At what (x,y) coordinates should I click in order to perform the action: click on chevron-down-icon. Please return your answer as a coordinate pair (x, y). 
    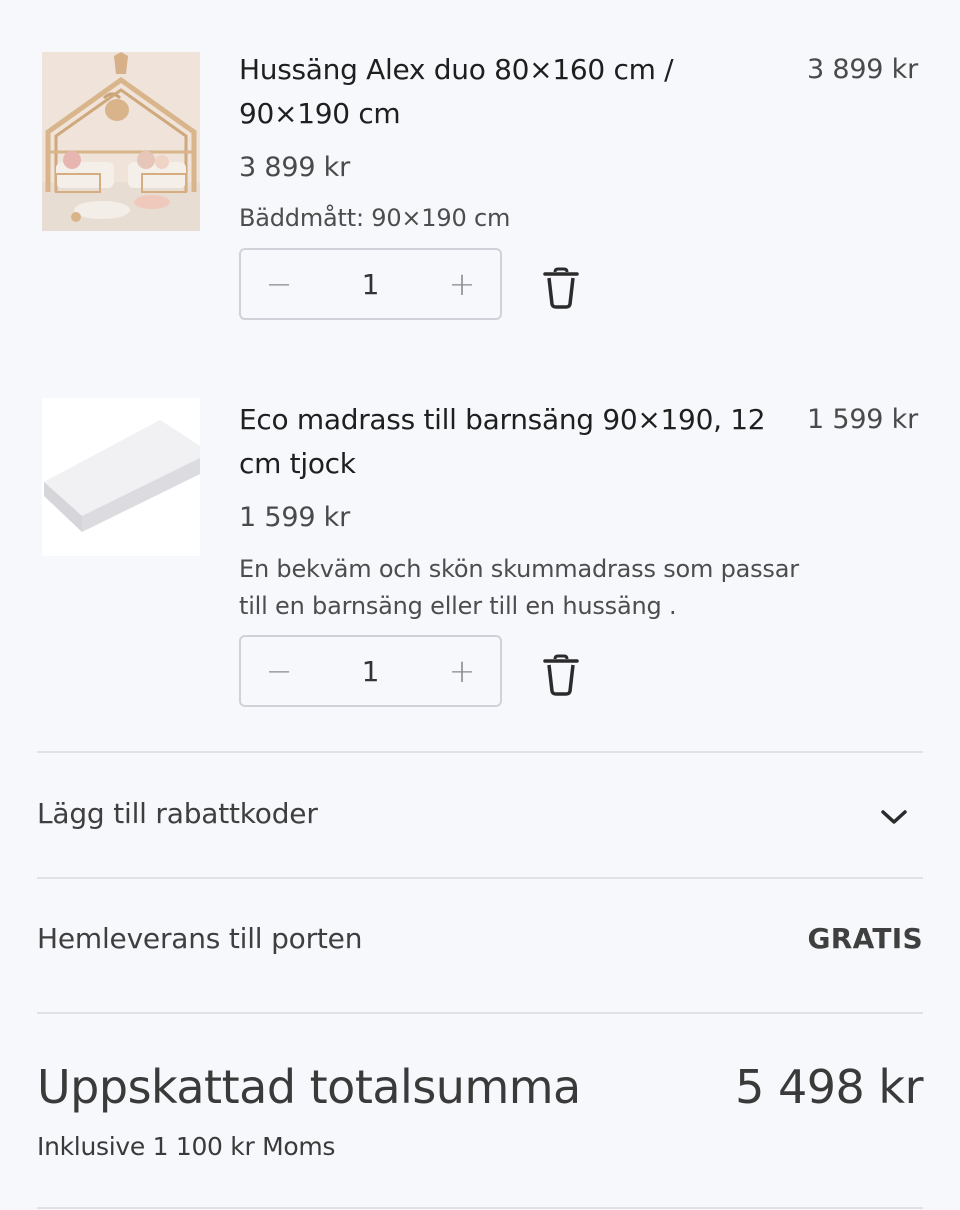
    Looking at the image, I should click on (894, 817).